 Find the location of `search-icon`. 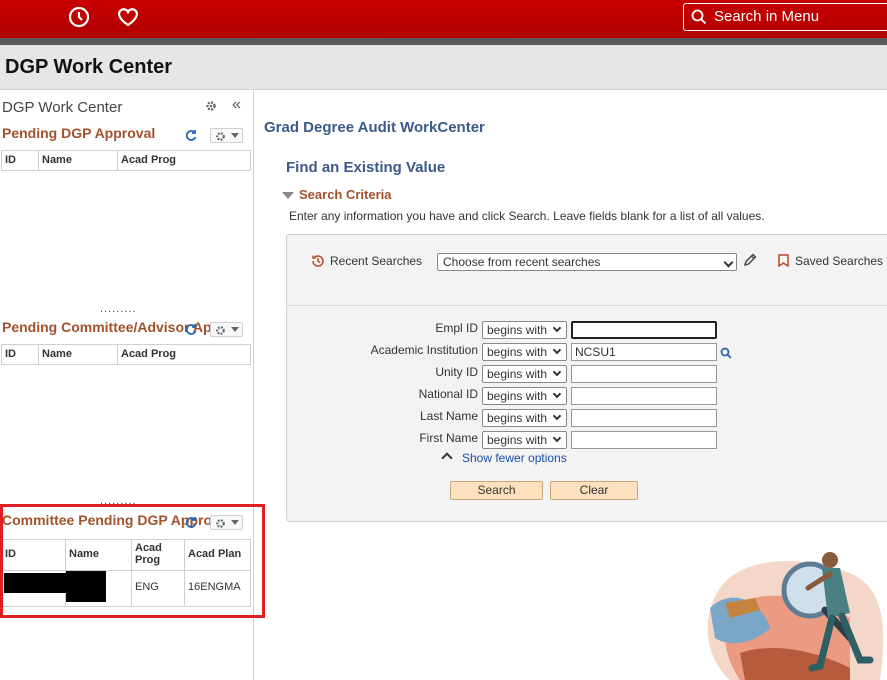

search-icon is located at coordinates (699, 17).